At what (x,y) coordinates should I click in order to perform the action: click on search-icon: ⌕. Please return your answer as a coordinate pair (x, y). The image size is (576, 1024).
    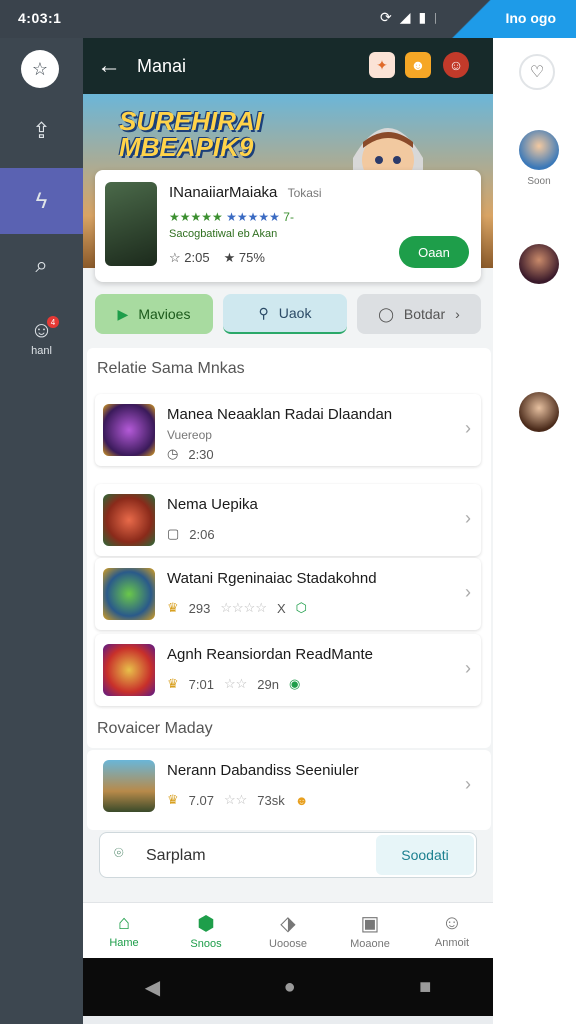
    Looking at the image, I should click on (41, 264).